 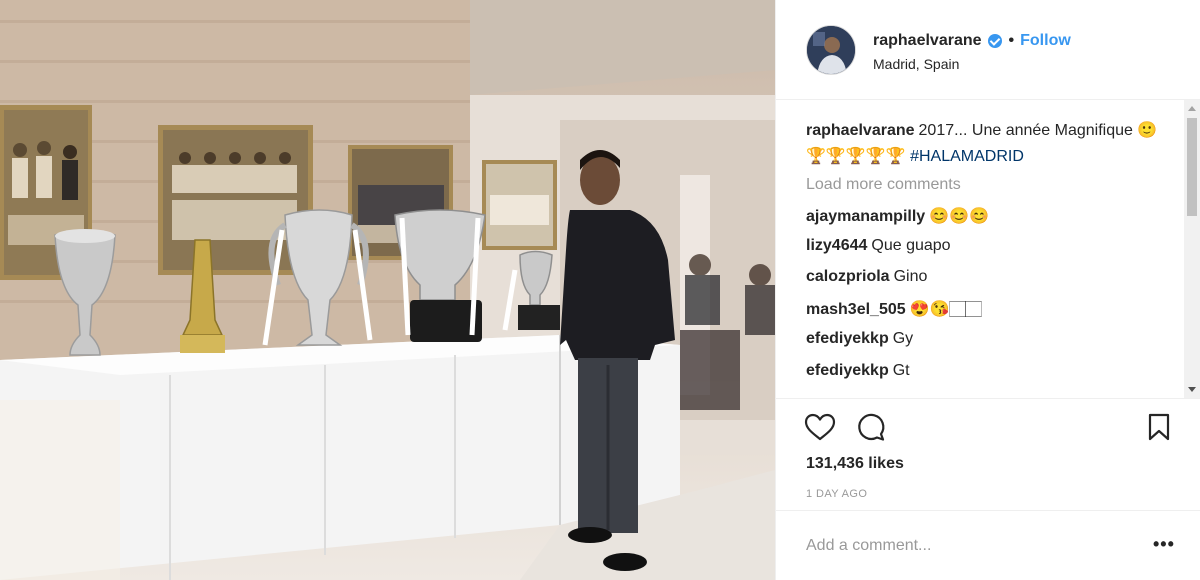 What do you see at coordinates (883, 185) in the screenshot?
I see `load-more-comments-button: Load more comments` at bounding box center [883, 185].